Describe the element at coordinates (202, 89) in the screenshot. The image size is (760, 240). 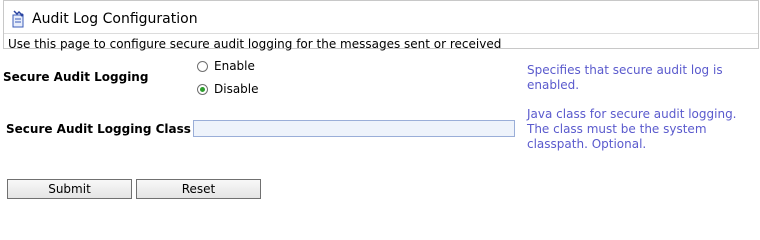
I see `disable-radio` at that location.